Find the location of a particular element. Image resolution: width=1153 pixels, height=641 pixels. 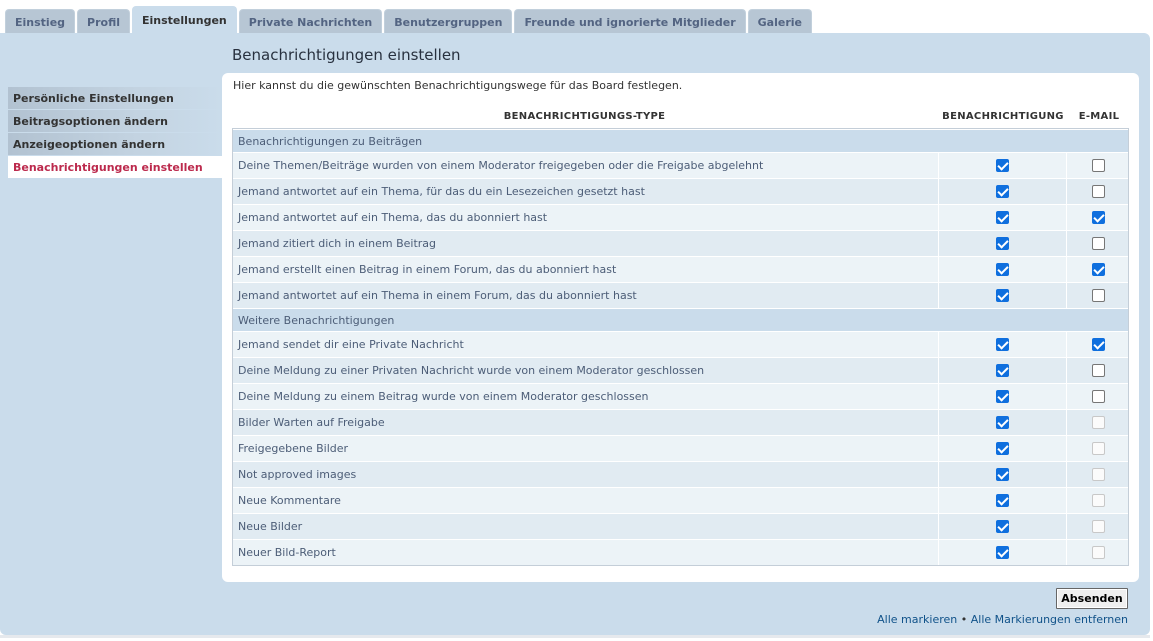

sidebar-item-0: Persönliche Einstellungen is located at coordinates (115, 97).